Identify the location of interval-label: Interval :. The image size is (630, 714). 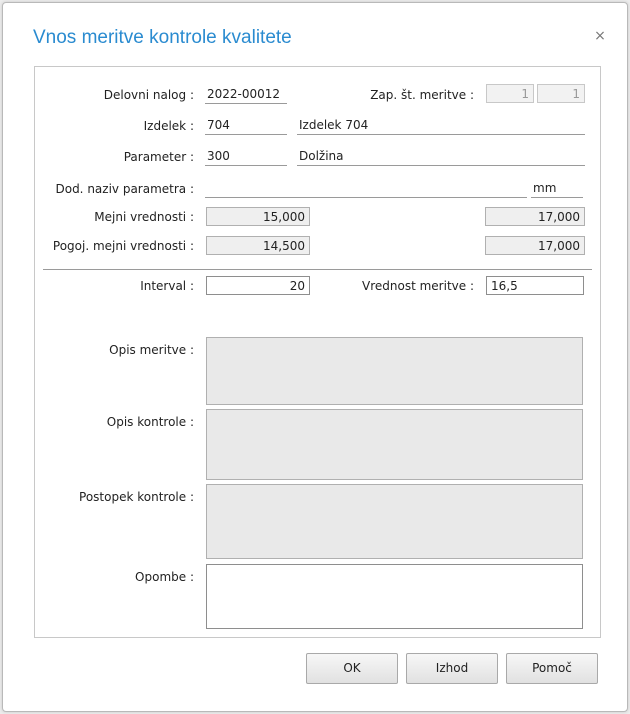
(167, 286).